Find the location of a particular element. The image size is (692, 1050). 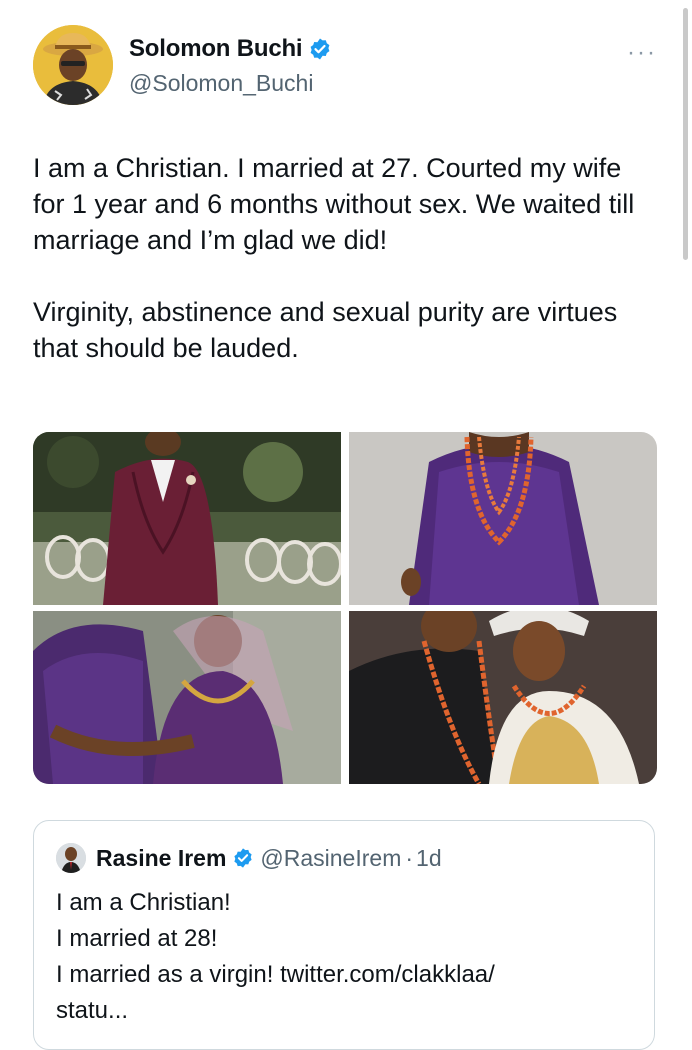

name-row: Solomon Buchi is located at coordinates (230, 49).